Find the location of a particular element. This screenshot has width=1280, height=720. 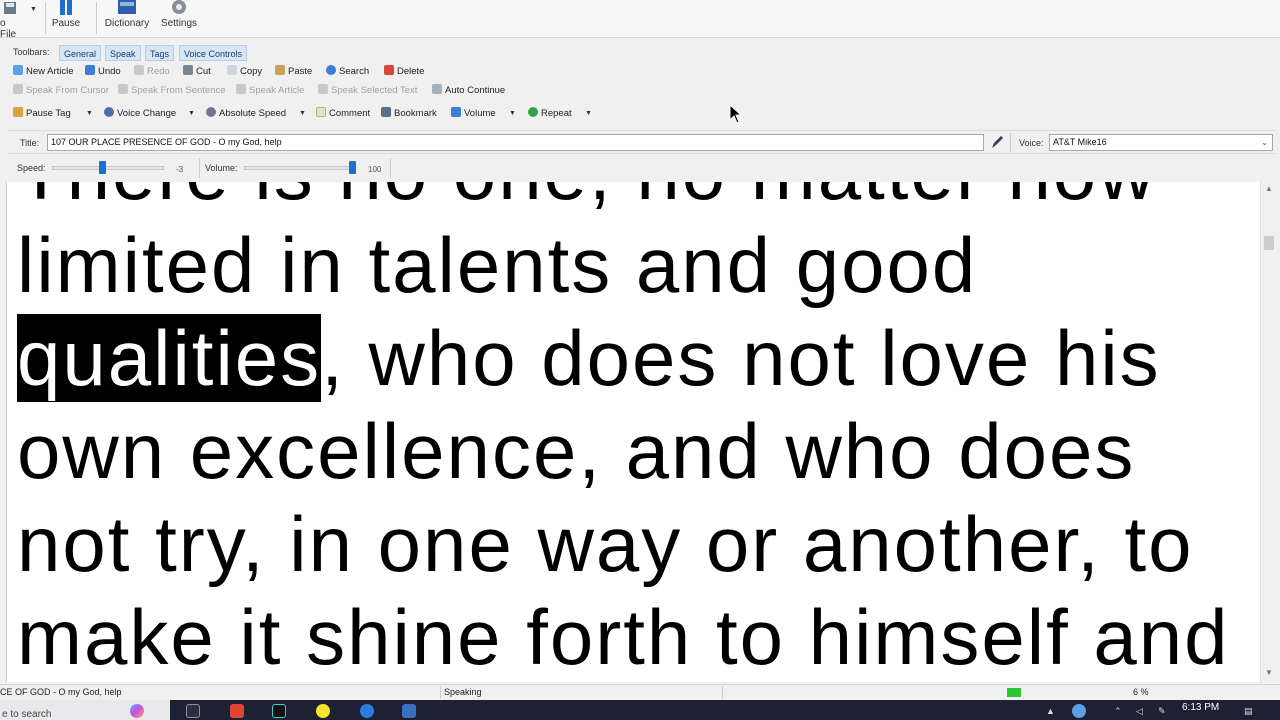

comment-button: Comment is located at coordinates (343, 114).